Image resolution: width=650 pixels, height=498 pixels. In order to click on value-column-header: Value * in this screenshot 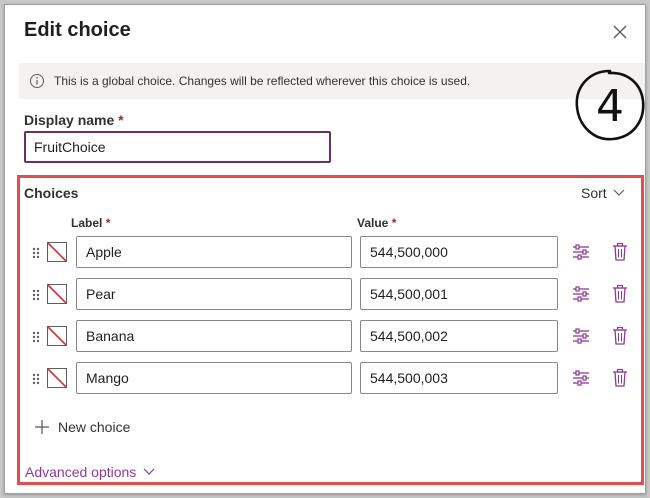, I will do `click(377, 223)`.